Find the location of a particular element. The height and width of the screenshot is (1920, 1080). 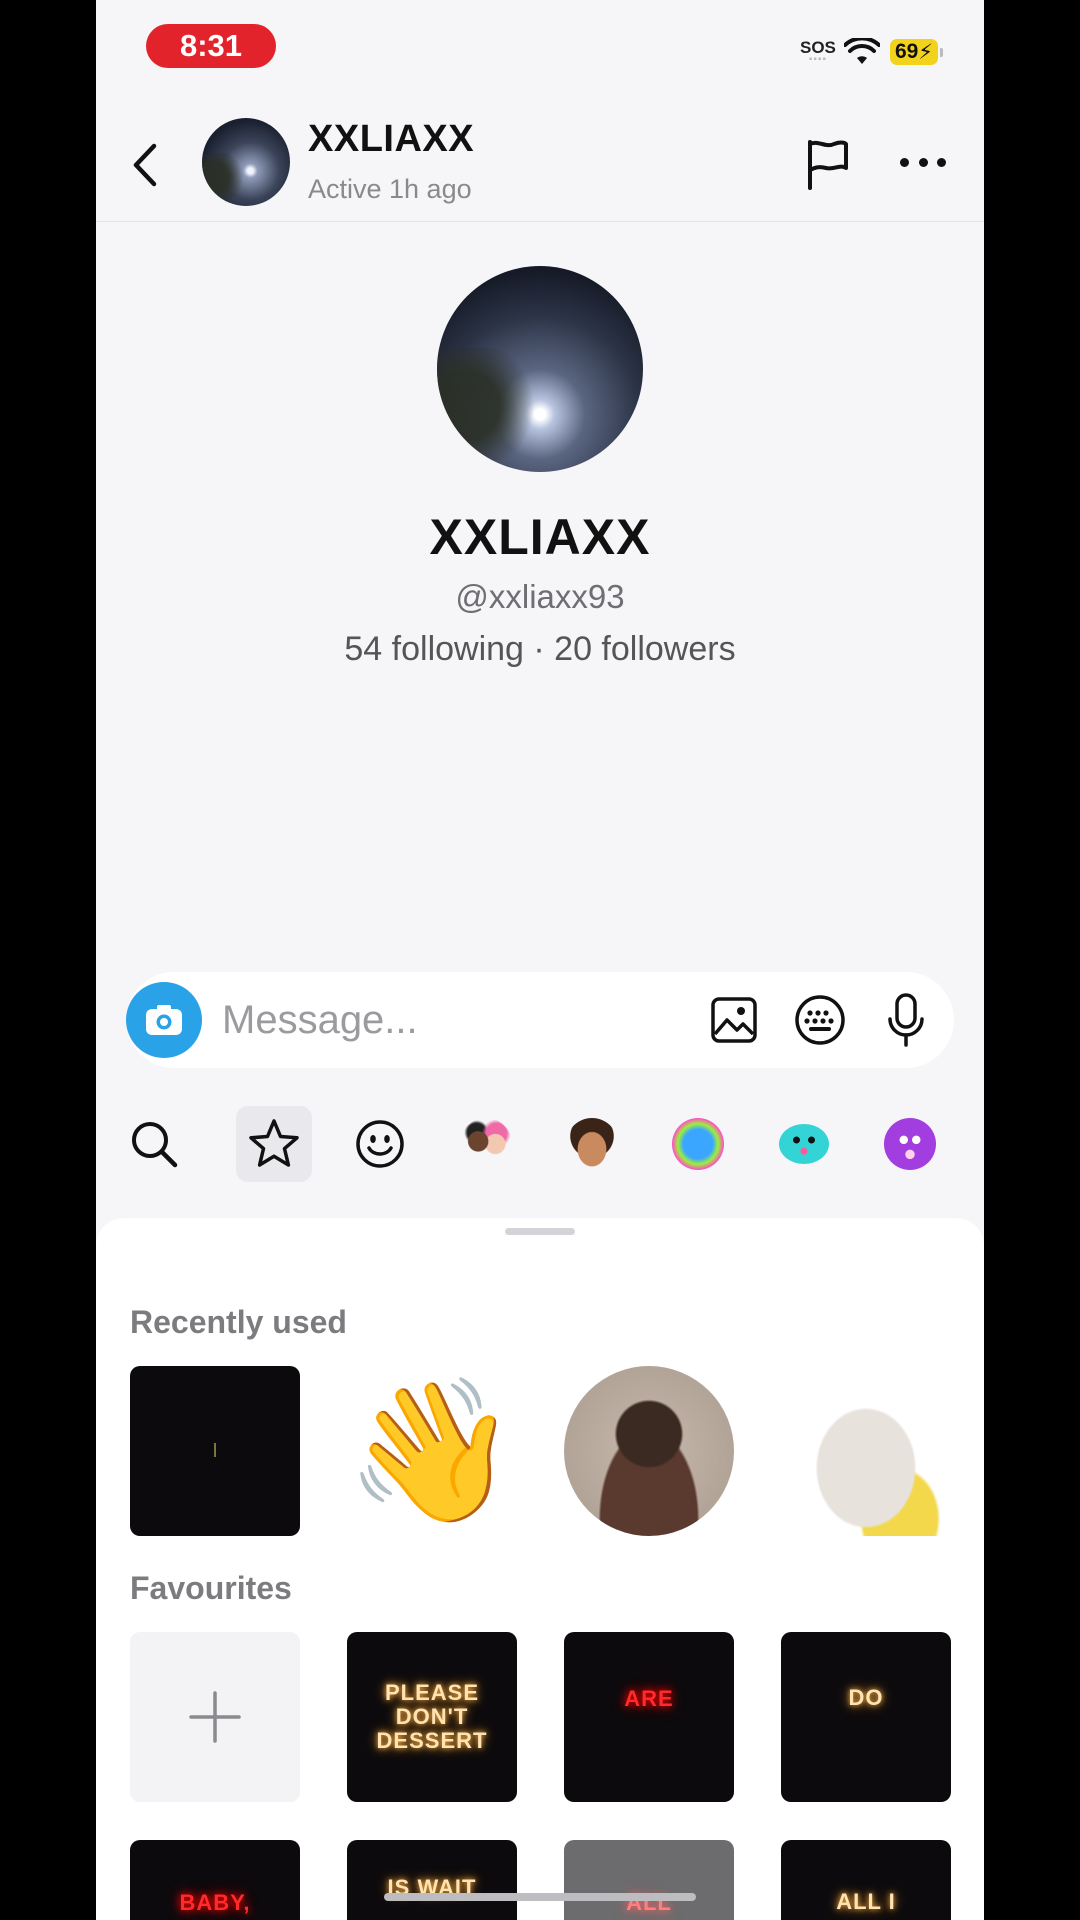

sticker-pack-3-icon is located at coordinates (910, 1144).